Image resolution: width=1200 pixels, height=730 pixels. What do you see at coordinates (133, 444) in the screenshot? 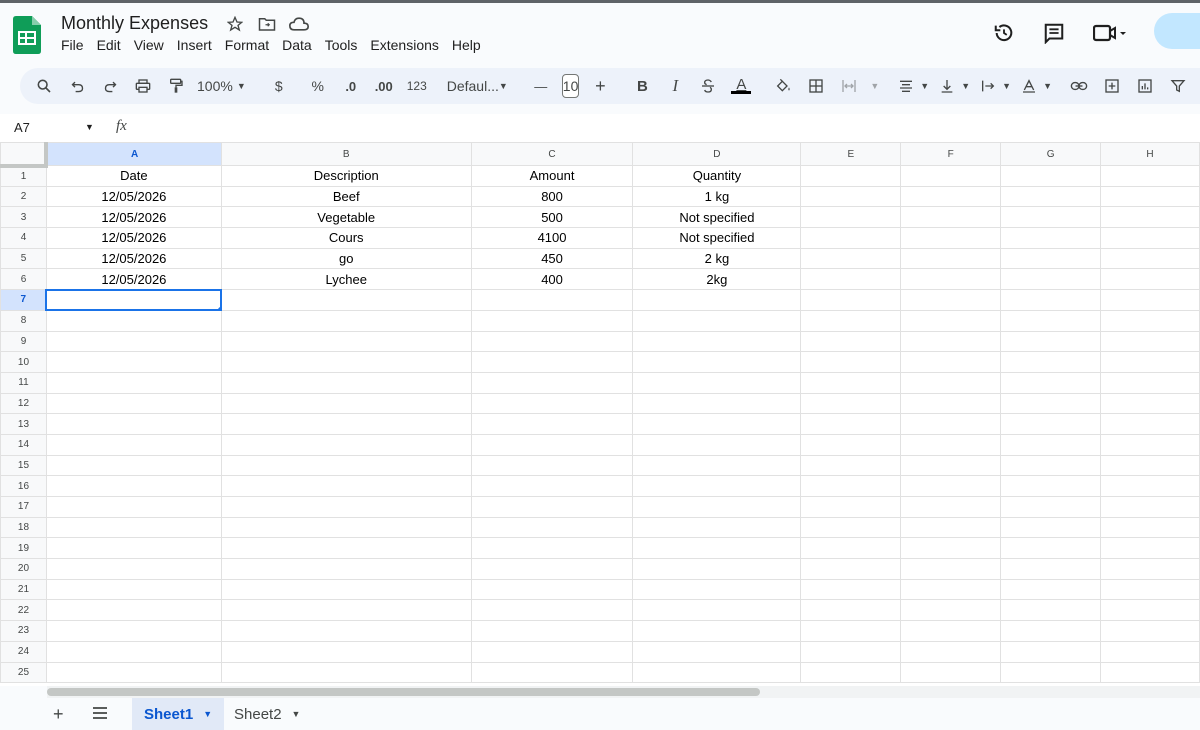
I see `cell-a14` at bounding box center [133, 444].